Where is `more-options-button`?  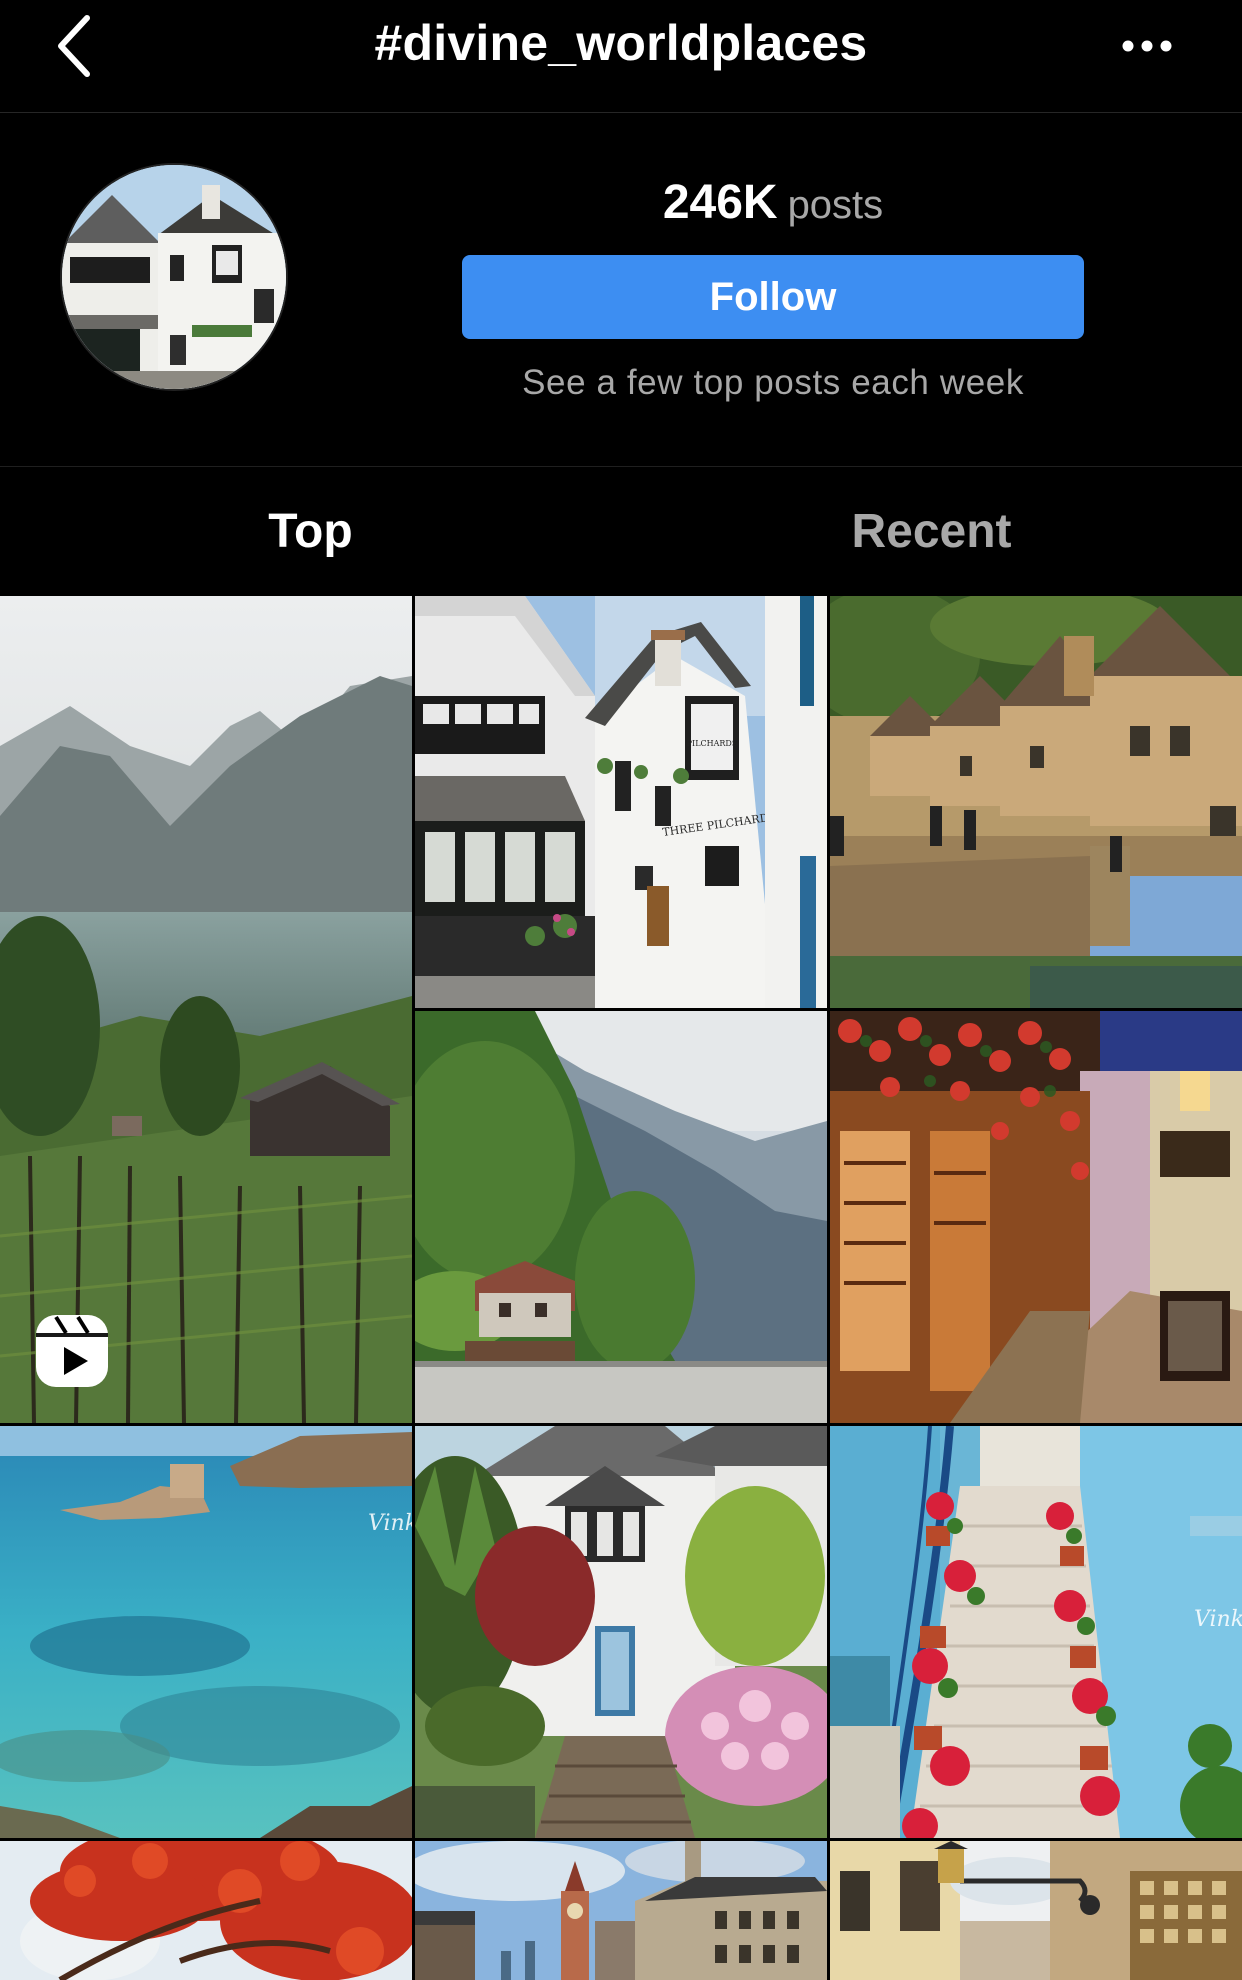
more-options-button is located at coordinates (1147, 46).